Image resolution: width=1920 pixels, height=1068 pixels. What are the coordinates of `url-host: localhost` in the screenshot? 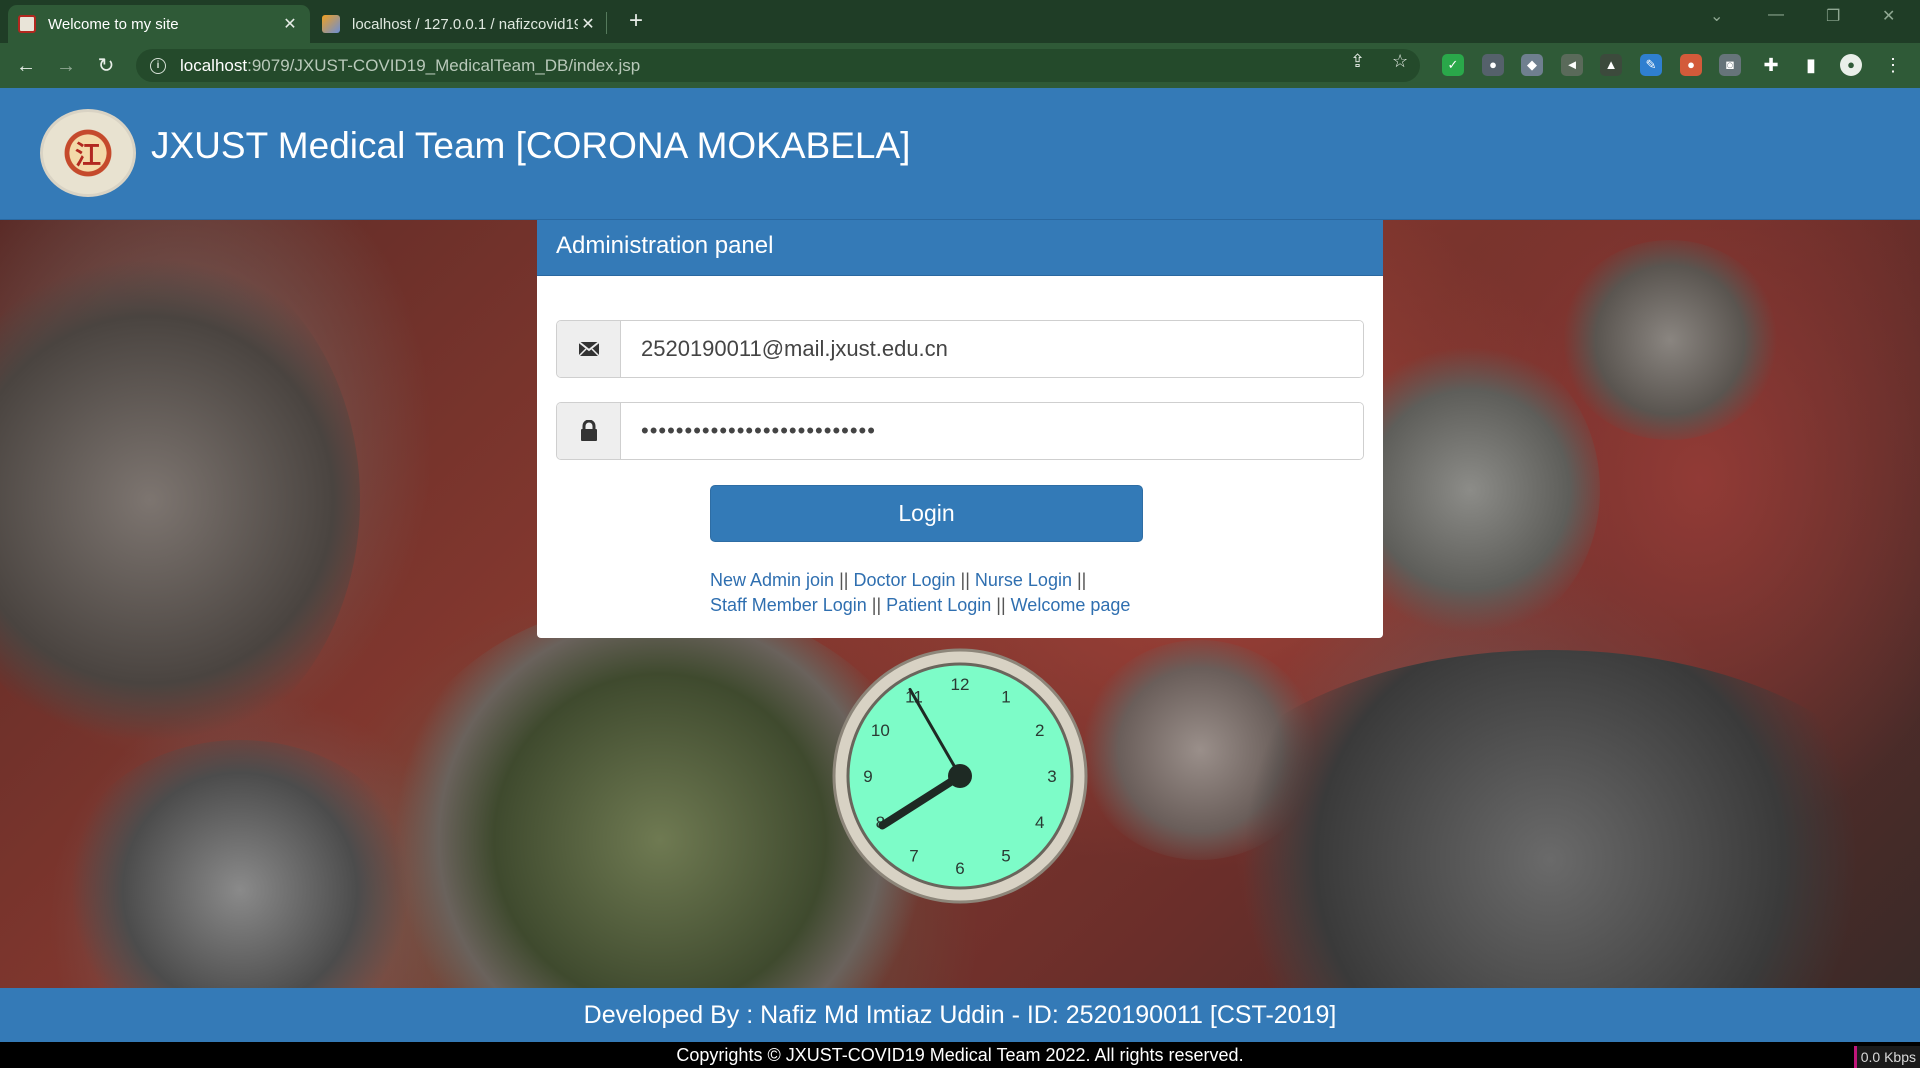 It's located at (214, 65).